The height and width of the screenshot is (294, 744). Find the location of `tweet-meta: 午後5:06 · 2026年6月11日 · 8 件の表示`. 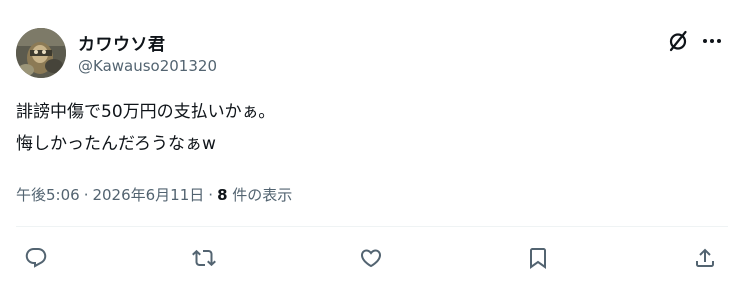

tweet-meta: 午後5:06 · 2026年6月11日 · 8 件の表示 is located at coordinates (154, 194).